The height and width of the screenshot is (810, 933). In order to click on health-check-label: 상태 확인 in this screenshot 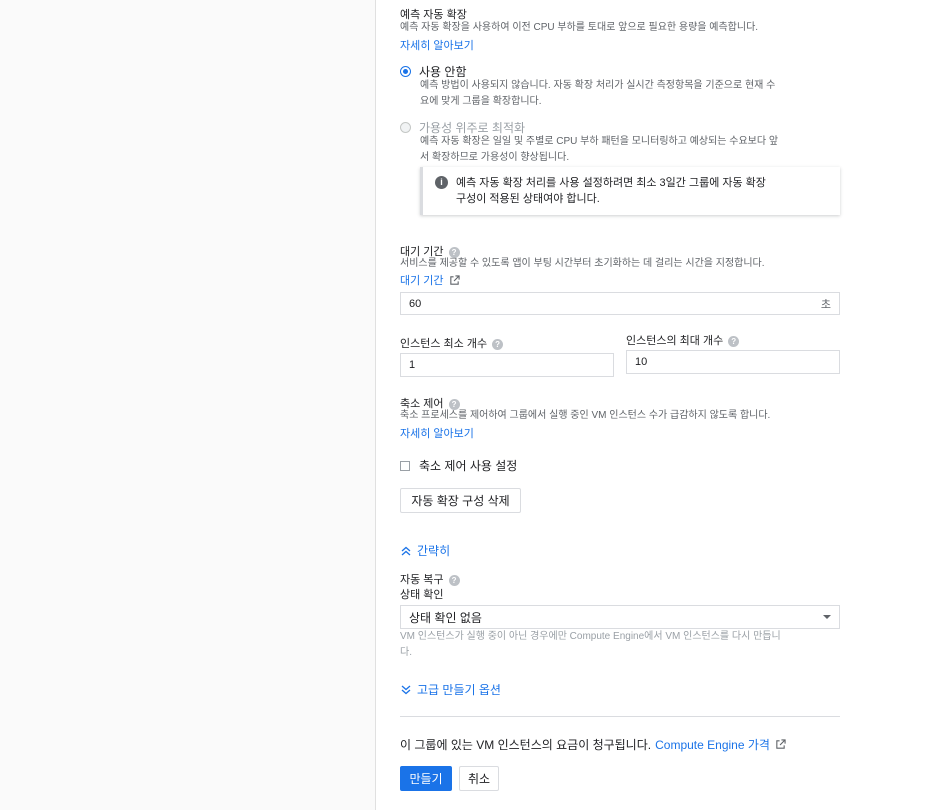, I will do `click(422, 595)`.